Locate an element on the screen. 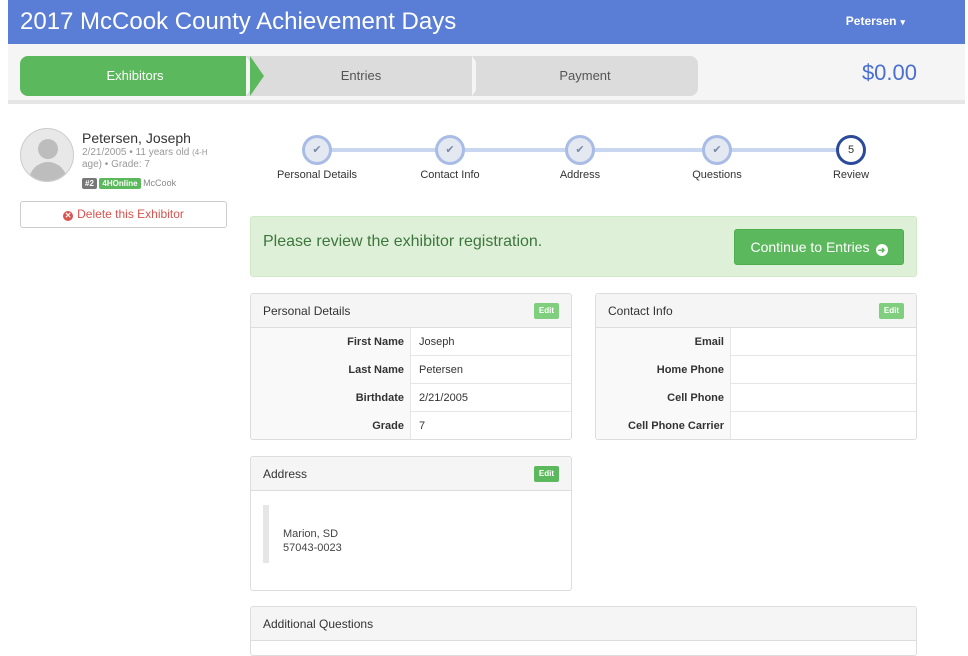 Image resolution: width=968 pixels, height=656 pixels. progress-label-questions: Questions is located at coordinates (717, 175).